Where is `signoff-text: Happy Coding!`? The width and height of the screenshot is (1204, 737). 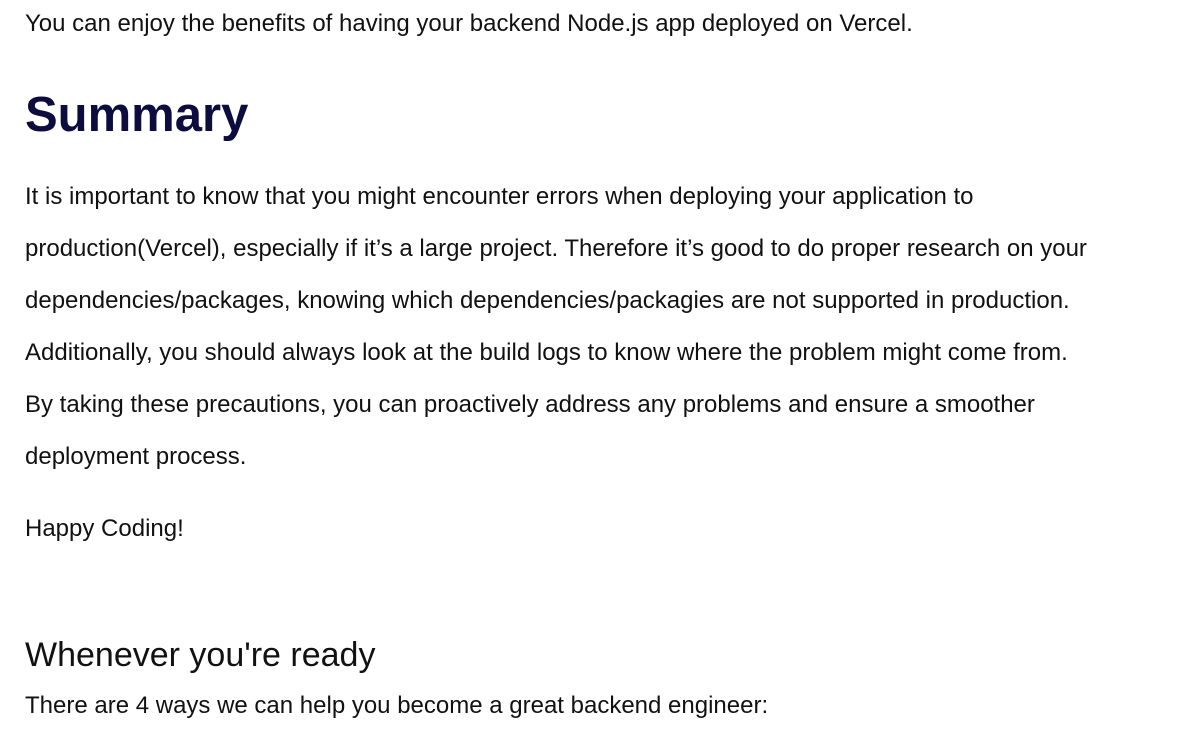 signoff-text: Happy Coding! is located at coordinates (104, 528).